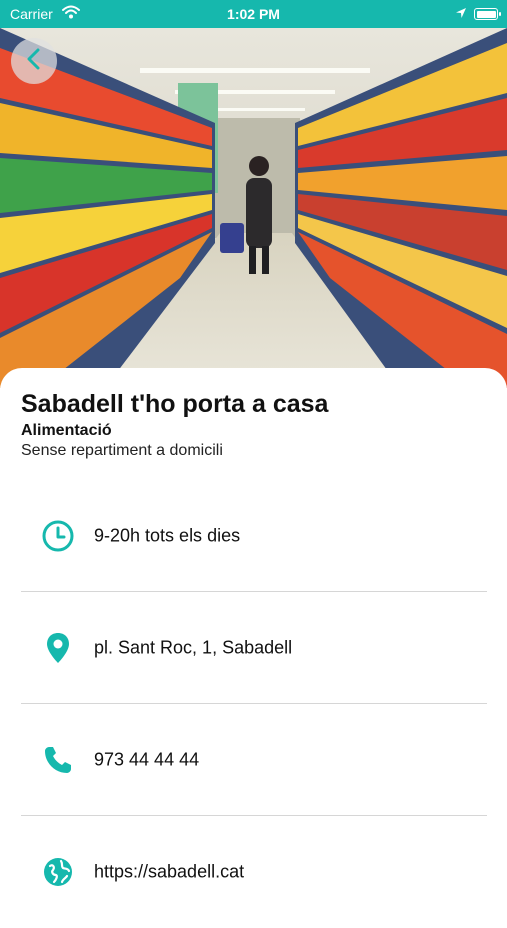 Image resolution: width=507 pixels, height=928 pixels. I want to click on shop-category: Alimentació, so click(66, 430).